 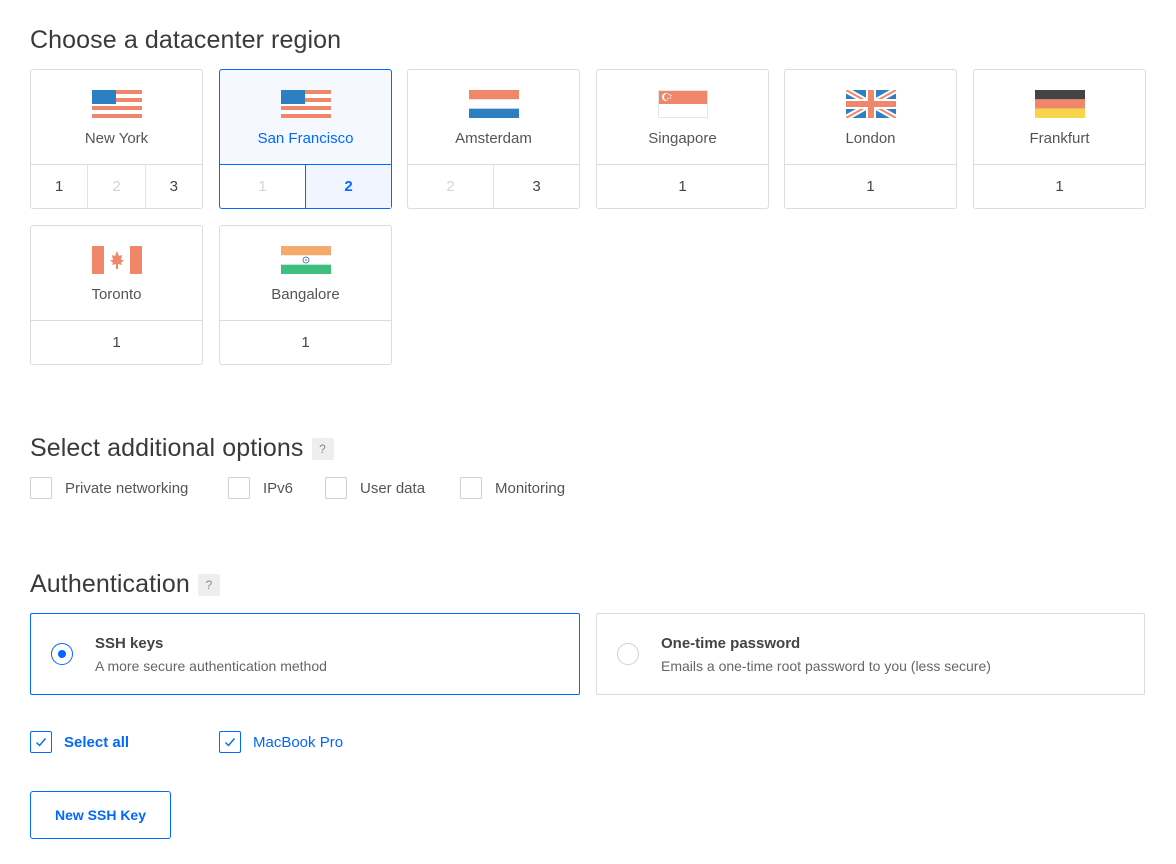 What do you see at coordinates (127, 488) in the screenshot?
I see `option-label: Private networking` at bounding box center [127, 488].